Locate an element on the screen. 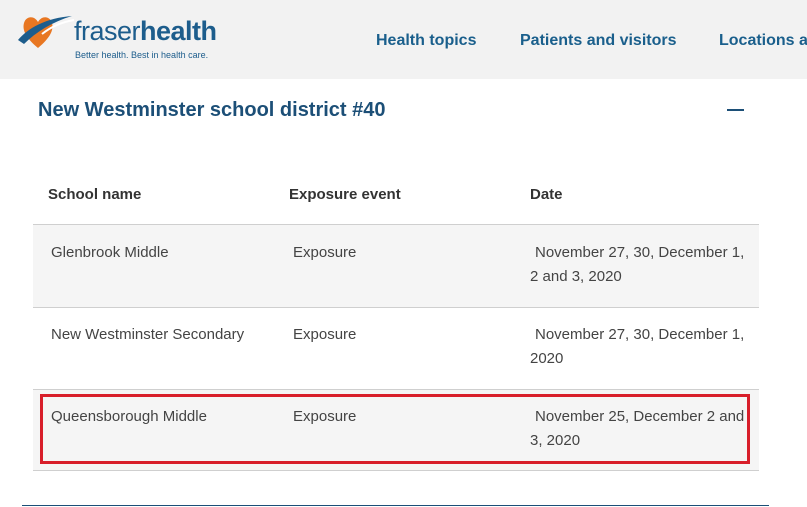  nav-health-topics: Health topics is located at coordinates (426, 41).